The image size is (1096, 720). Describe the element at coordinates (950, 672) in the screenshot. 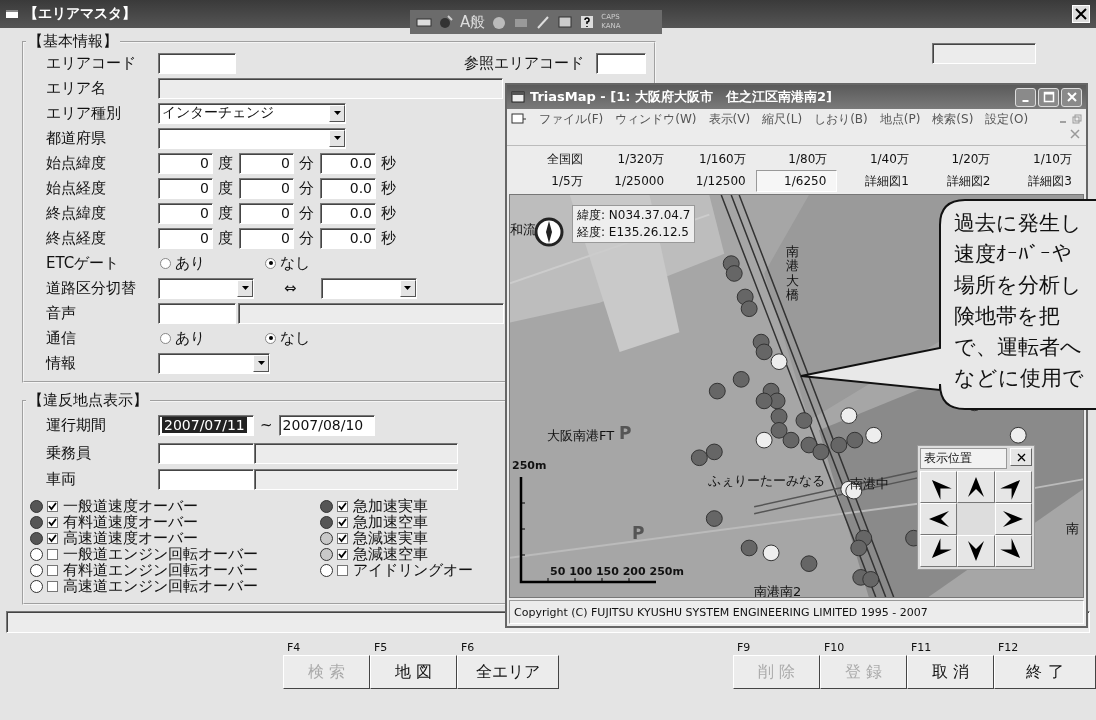

I see `function-button: 取 消` at that location.